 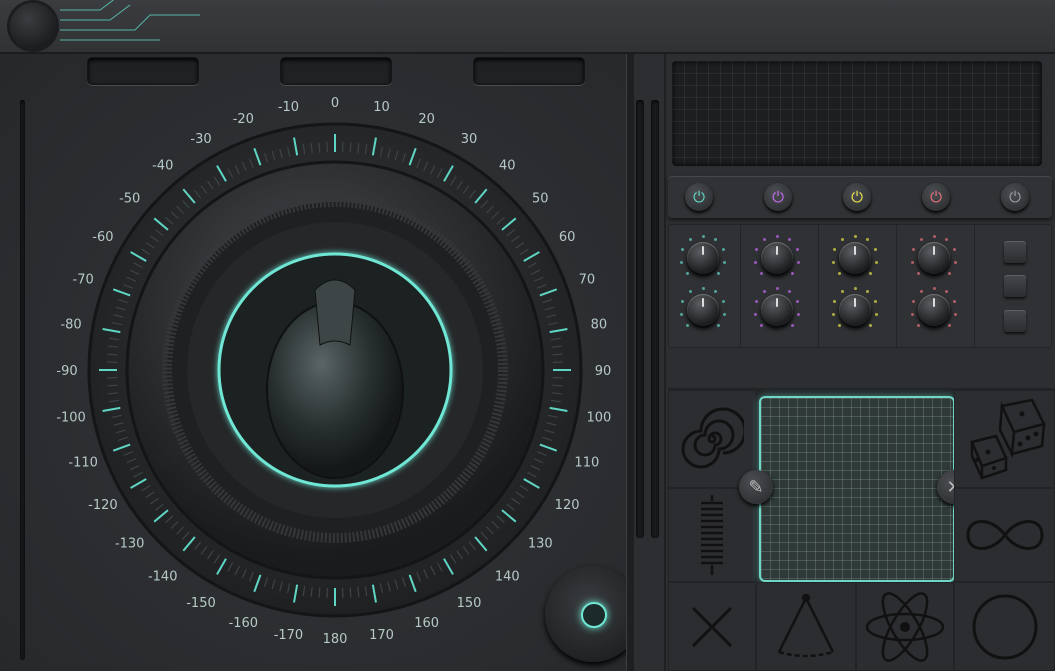 I want to click on cross-pad, so click(x=712, y=626).